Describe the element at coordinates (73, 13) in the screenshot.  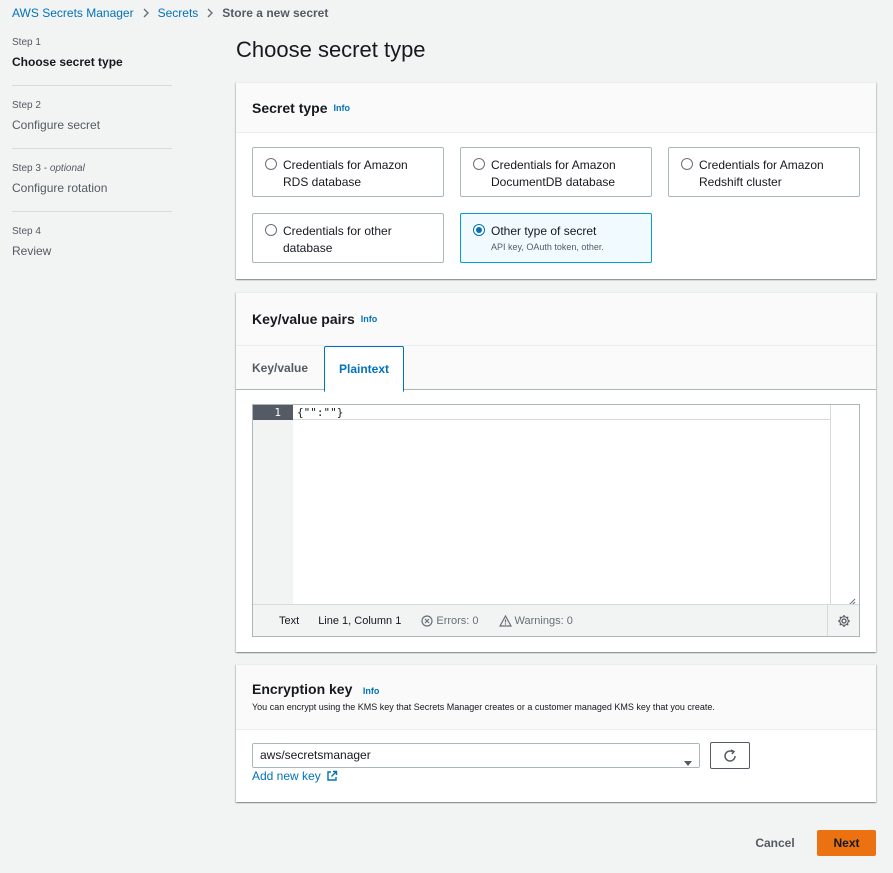
I see `breadcrumb-secrets-manager-link: AWS Secrets Manager` at that location.